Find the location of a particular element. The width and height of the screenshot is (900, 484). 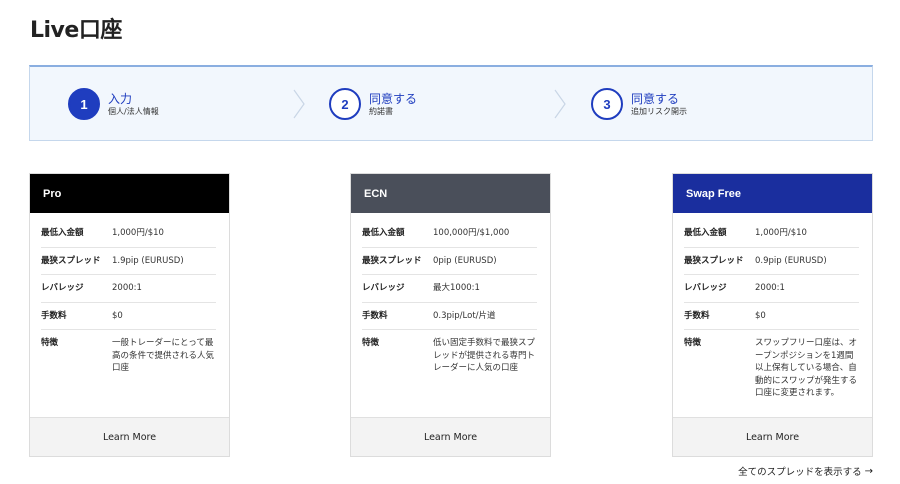

card-title: Swap Free is located at coordinates (772, 193).